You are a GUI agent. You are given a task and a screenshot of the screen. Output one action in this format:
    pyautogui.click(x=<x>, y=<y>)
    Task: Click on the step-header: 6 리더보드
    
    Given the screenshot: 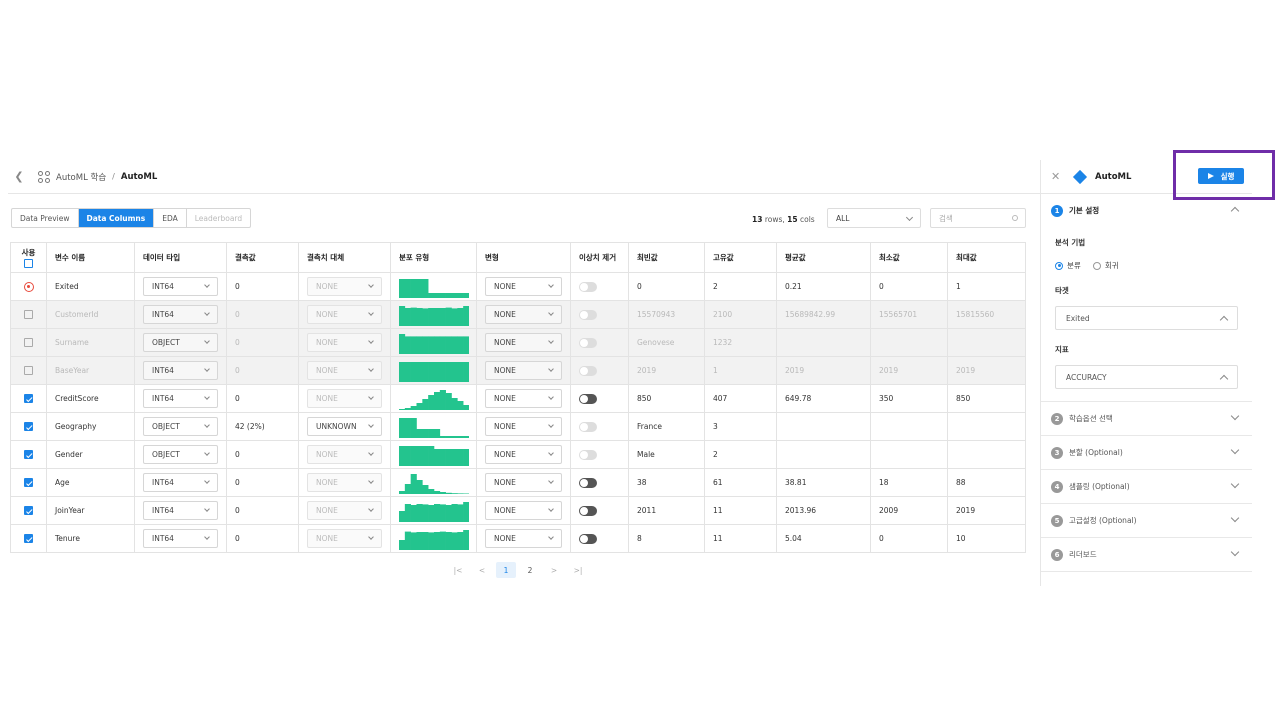 What is the action you would take?
    pyautogui.click(x=1146, y=554)
    